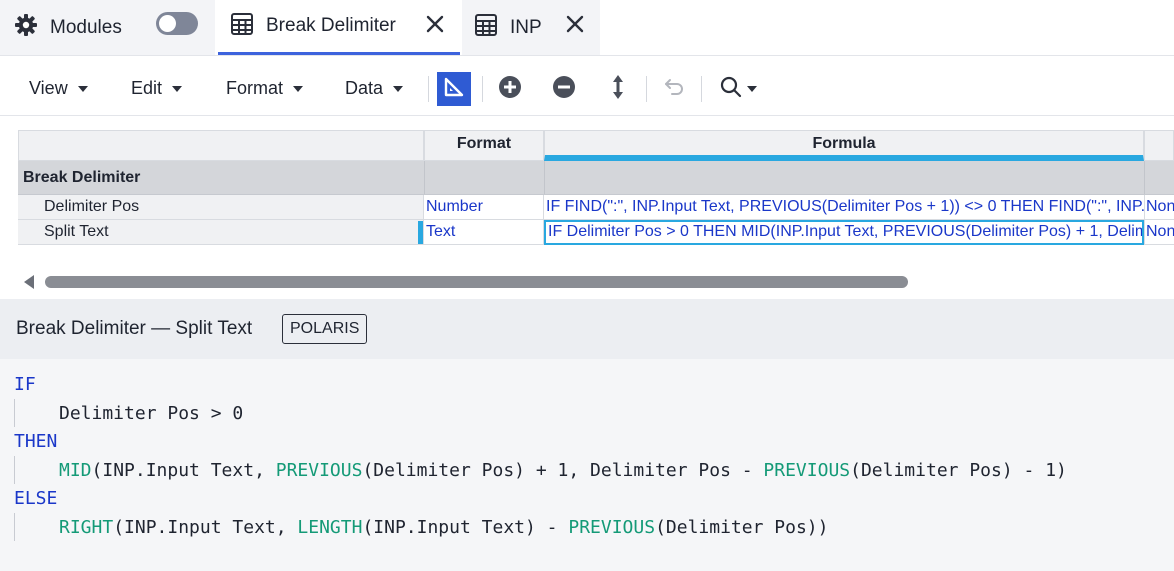 This screenshot has height=571, width=1174. Describe the element at coordinates (86, 527) in the screenshot. I see `function-name: RIGHT` at that location.